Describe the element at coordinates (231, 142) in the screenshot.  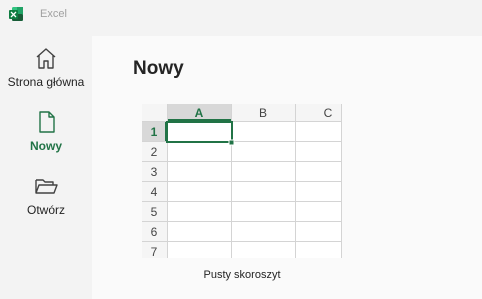
I see `fill-handle` at that location.